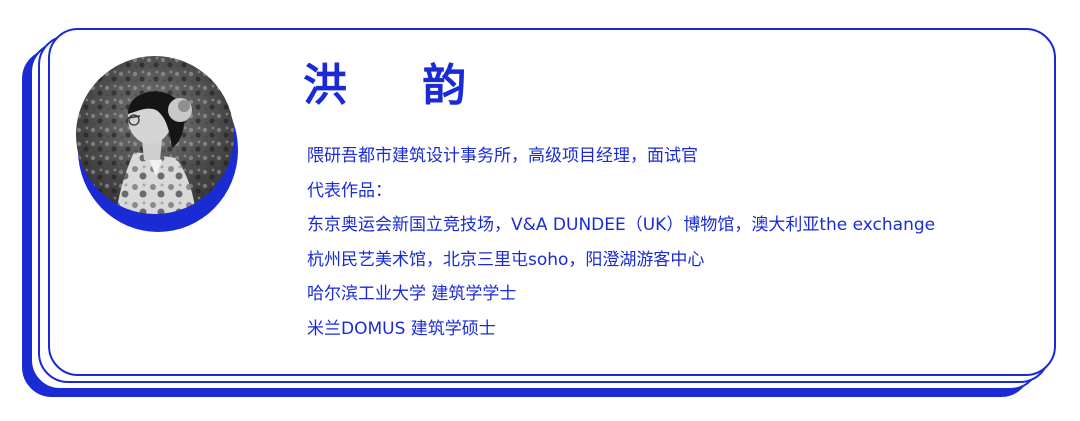 The width and height of the screenshot is (1080, 421). I want to click on bio-line-works-heading: 代表作品：, so click(349, 190).